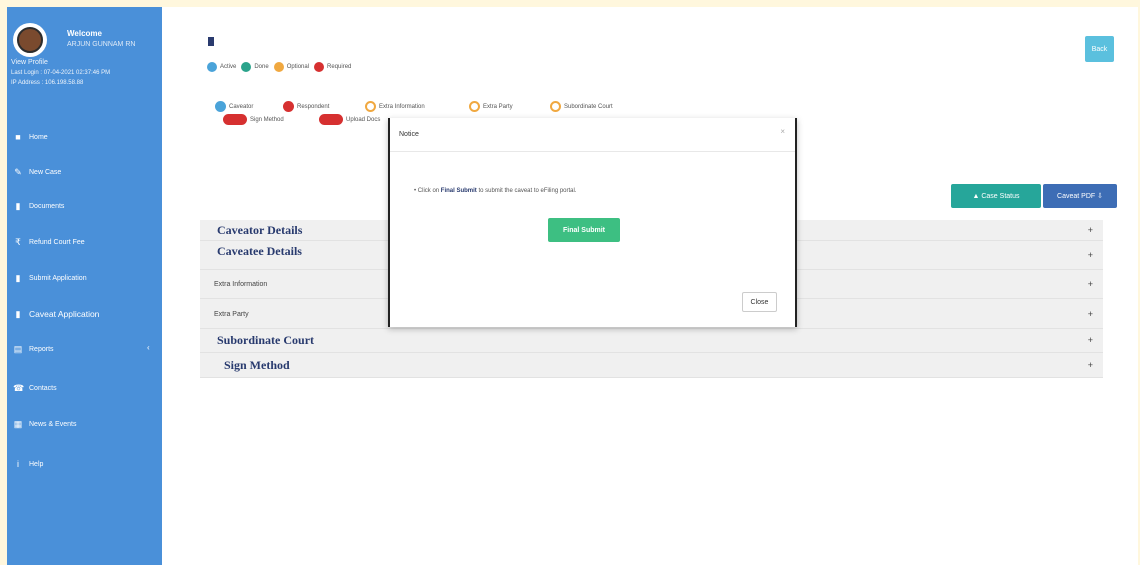  I want to click on news-icon: ▦, so click(18, 423).